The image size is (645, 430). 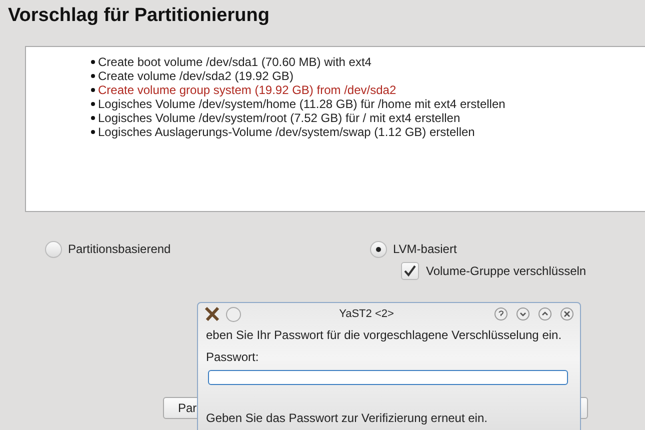 What do you see at coordinates (286, 132) in the screenshot?
I see `proposal-item: Logisches Auslagerungs-Volume /dev/system/swap (1.12 GB) erstellen` at bounding box center [286, 132].